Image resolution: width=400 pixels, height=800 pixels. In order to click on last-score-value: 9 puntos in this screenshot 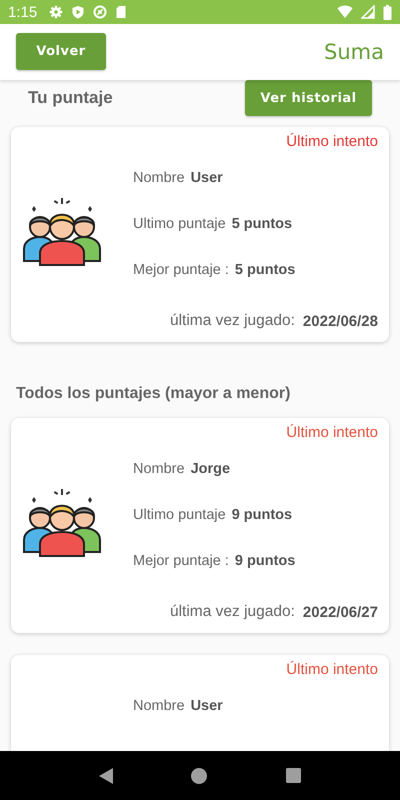, I will do `click(262, 515)`.